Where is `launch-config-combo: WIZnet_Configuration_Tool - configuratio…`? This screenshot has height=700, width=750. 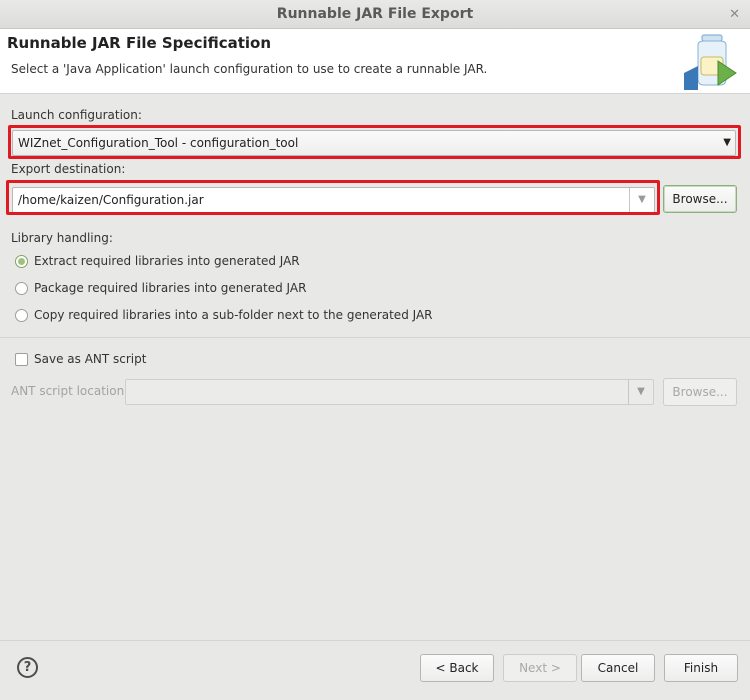
launch-config-combo: WIZnet_Configuration_Tool - configuratio… is located at coordinates (374, 143).